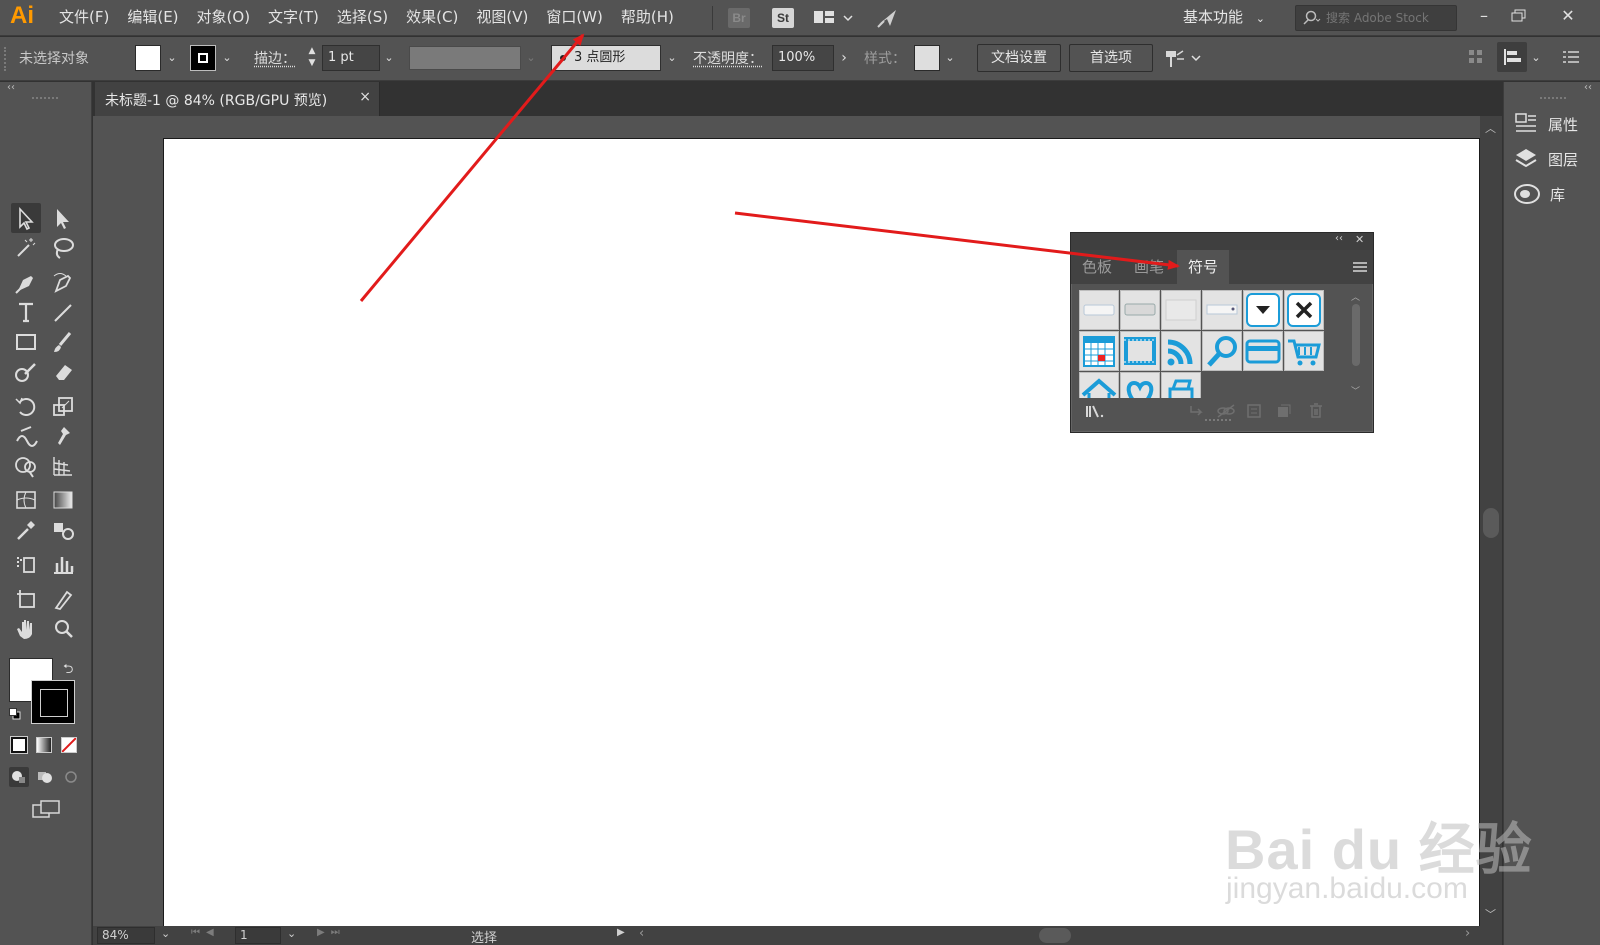 Image resolution: width=1600 pixels, height=945 pixels. I want to click on menu-window: 窗口(W), so click(574, 18).